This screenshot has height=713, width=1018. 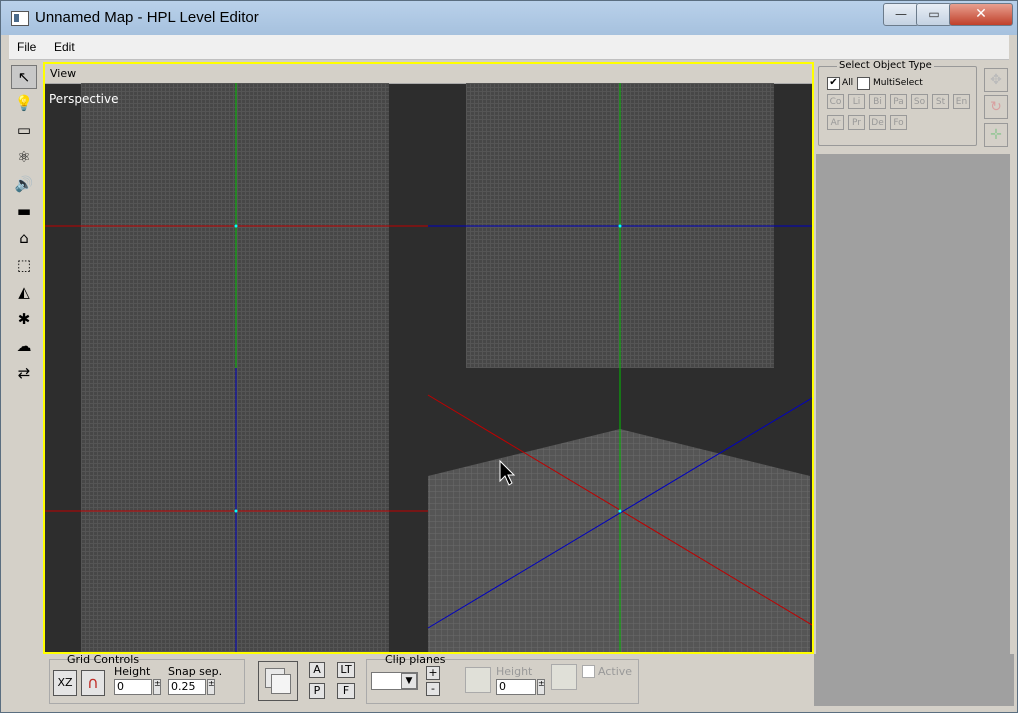 I want to click on sound-icon: 🔊, so click(x=24, y=185).